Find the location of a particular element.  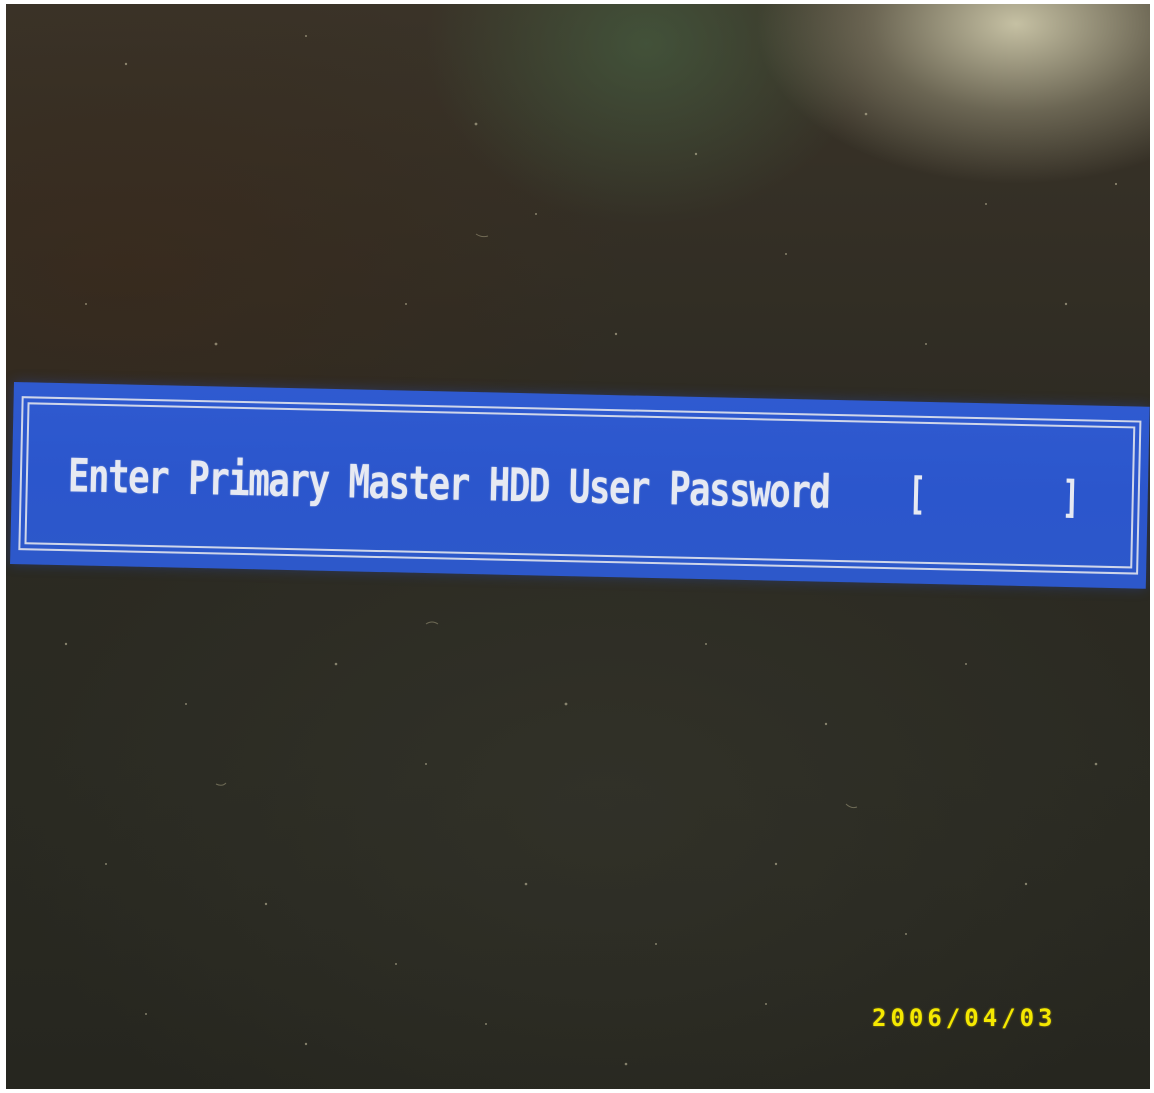

password-value is located at coordinates (993, 495).